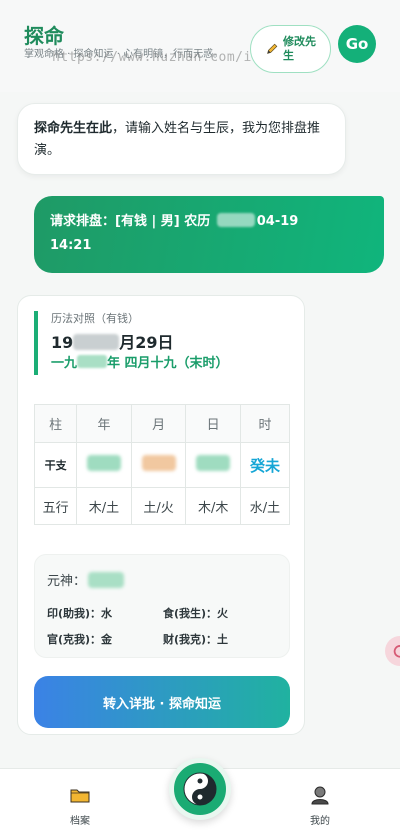  What do you see at coordinates (62, 342) in the screenshot?
I see `solar-date-prefix: 19` at bounding box center [62, 342].